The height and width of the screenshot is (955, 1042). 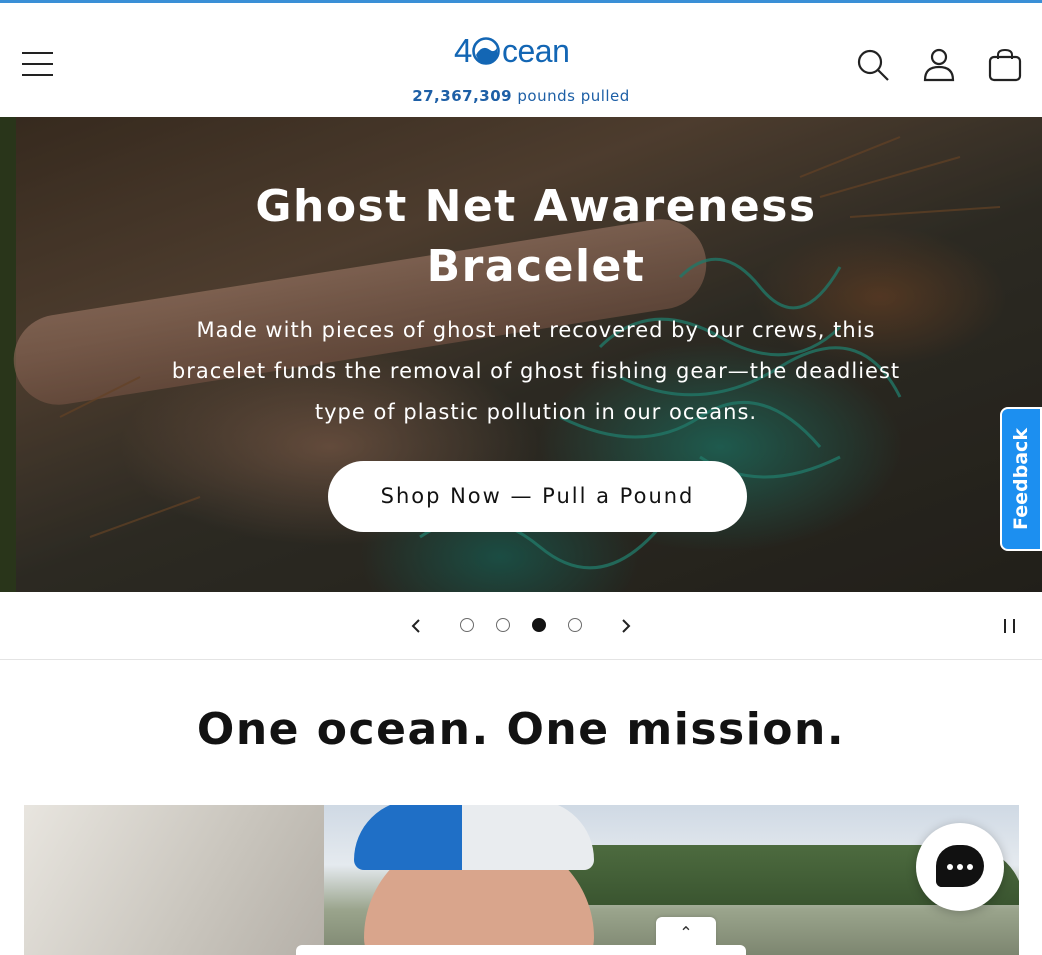 I want to click on account-icon, so click(x=939, y=65).